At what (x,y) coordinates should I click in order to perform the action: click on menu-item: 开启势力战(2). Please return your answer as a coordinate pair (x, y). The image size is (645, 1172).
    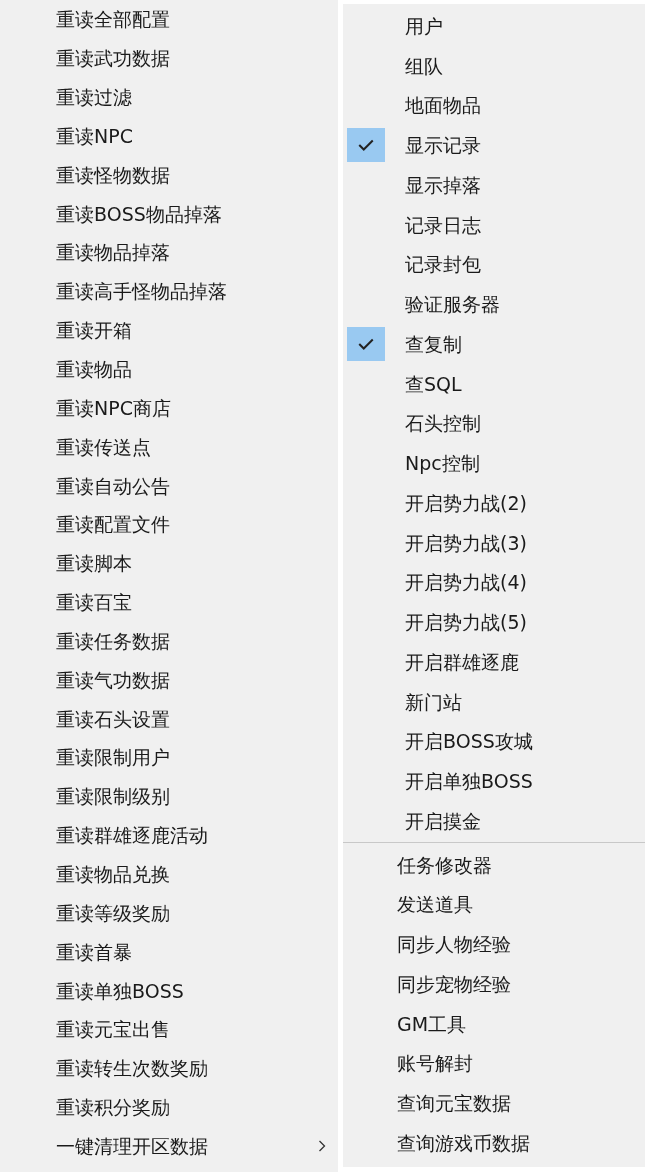
    Looking at the image, I should click on (466, 502).